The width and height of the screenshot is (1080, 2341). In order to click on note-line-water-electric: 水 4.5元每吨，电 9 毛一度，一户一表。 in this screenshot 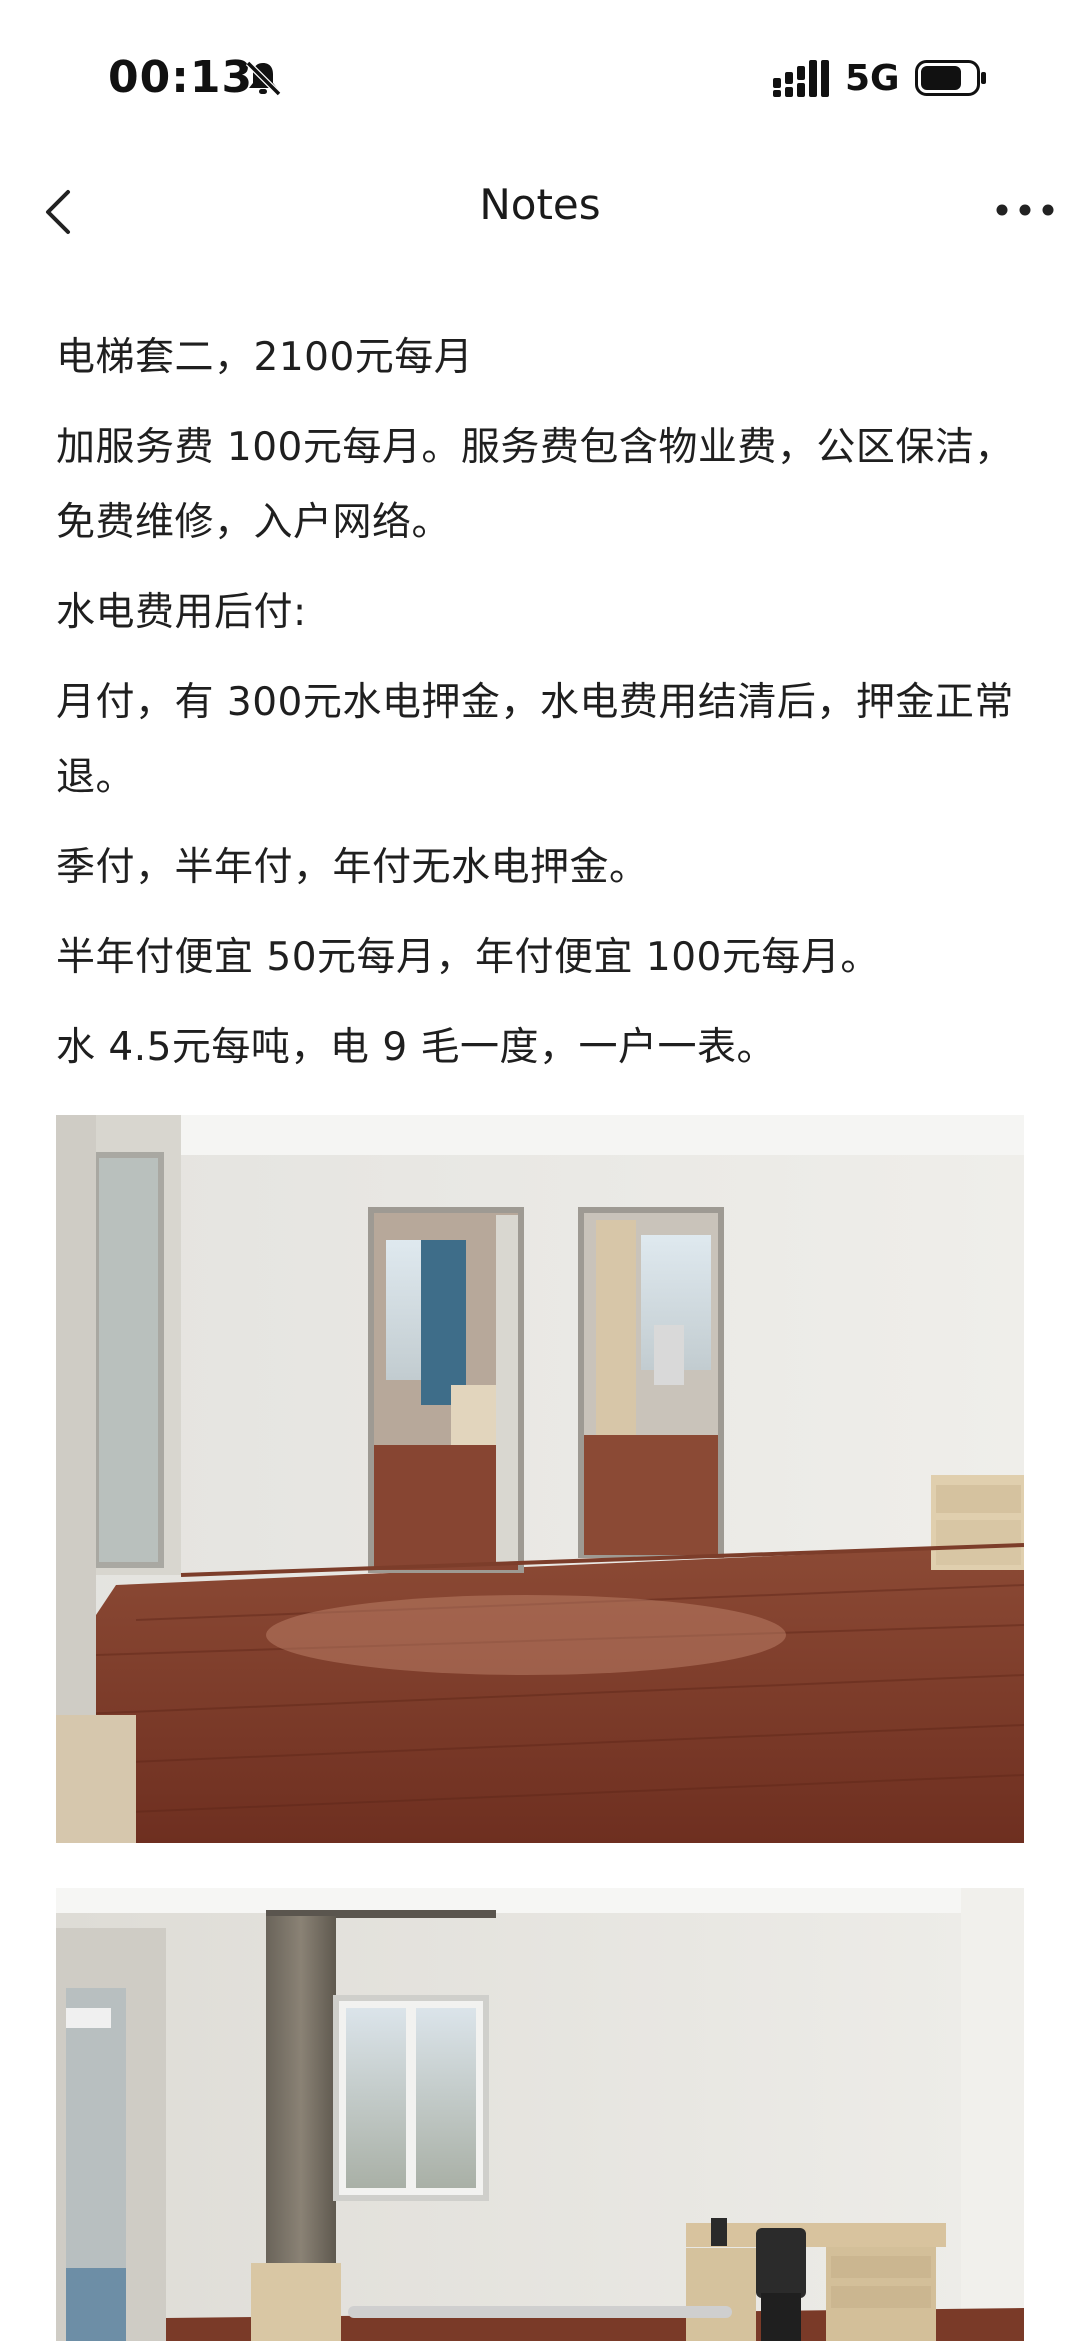, I will do `click(416, 1047)`.